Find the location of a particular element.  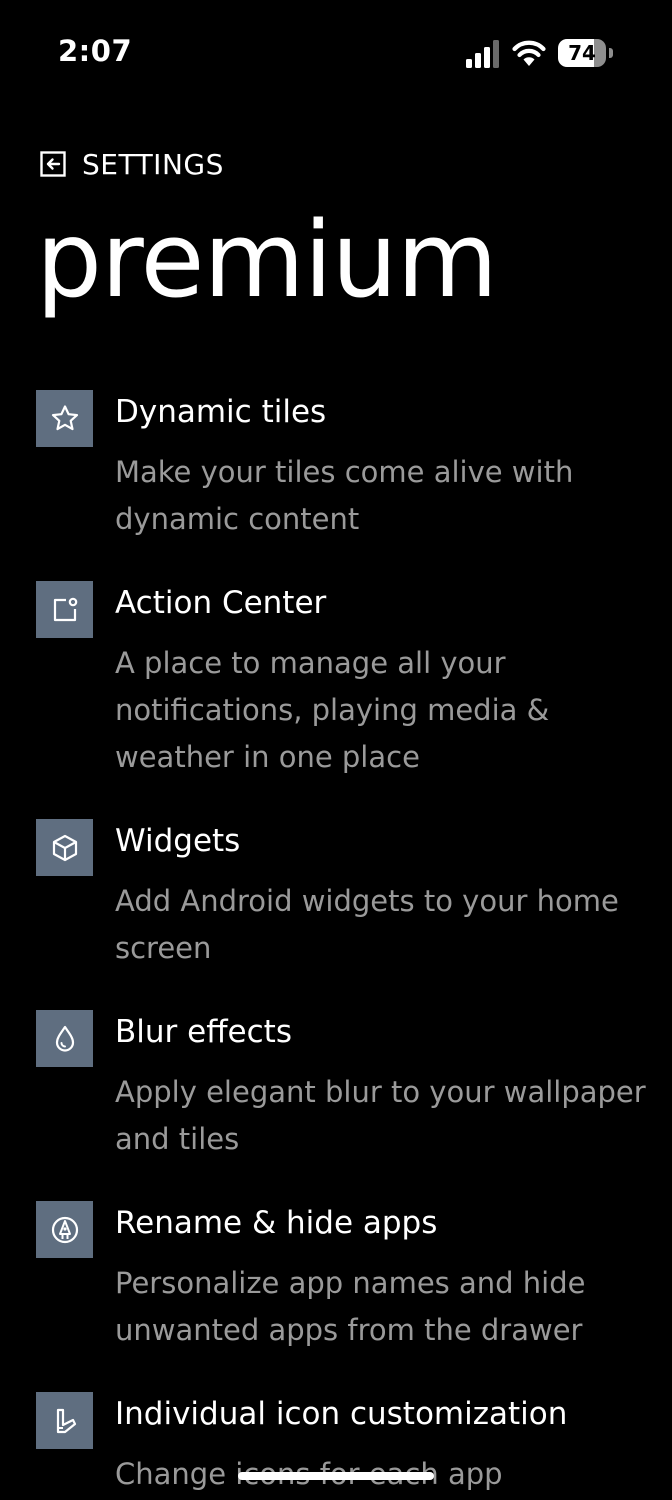

feature-description: Add Android widgets to your home screen is located at coordinates (367, 924).